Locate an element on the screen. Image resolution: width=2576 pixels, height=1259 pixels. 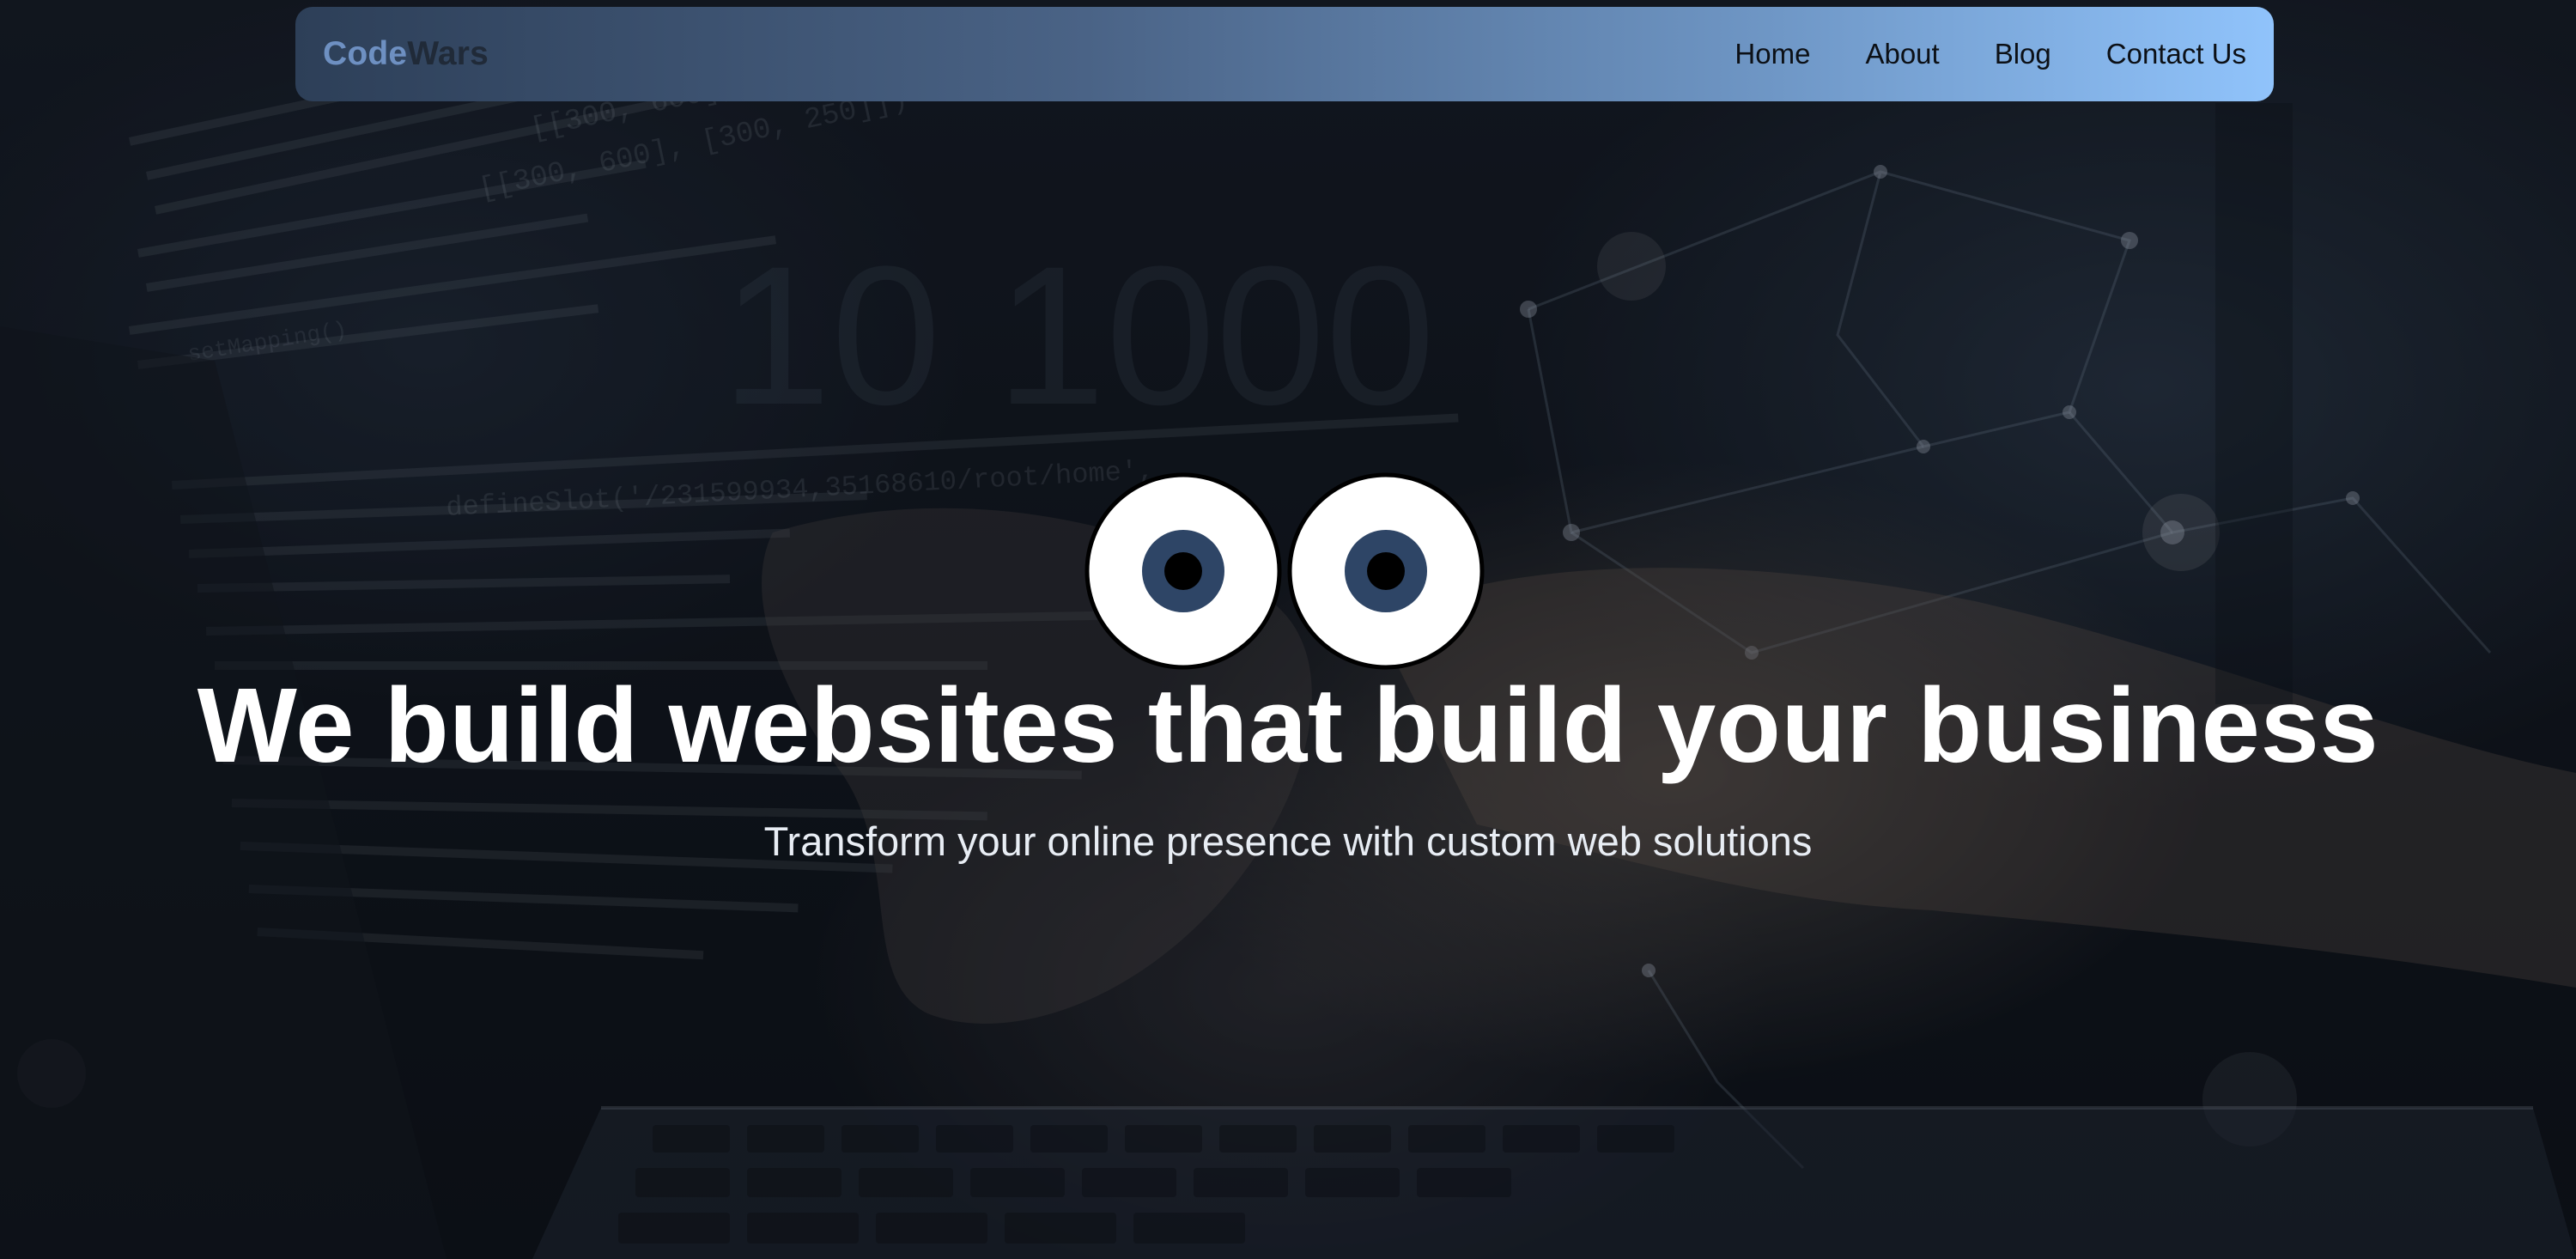
nav-links: Home About Blog Contact Us is located at coordinates (1990, 54).